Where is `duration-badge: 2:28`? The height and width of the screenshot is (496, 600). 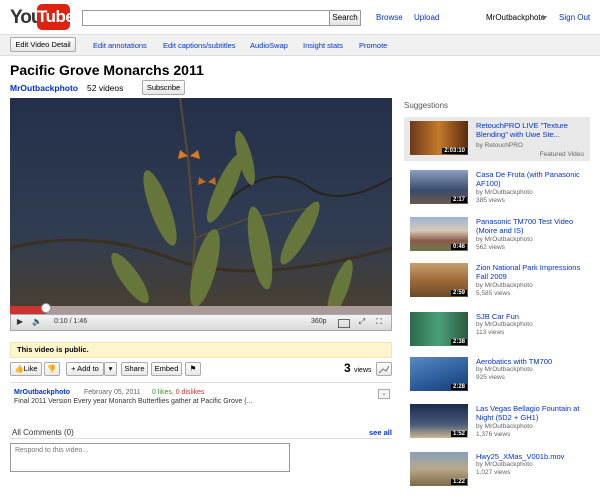
duration-badge: 2:28 is located at coordinates (458, 387).